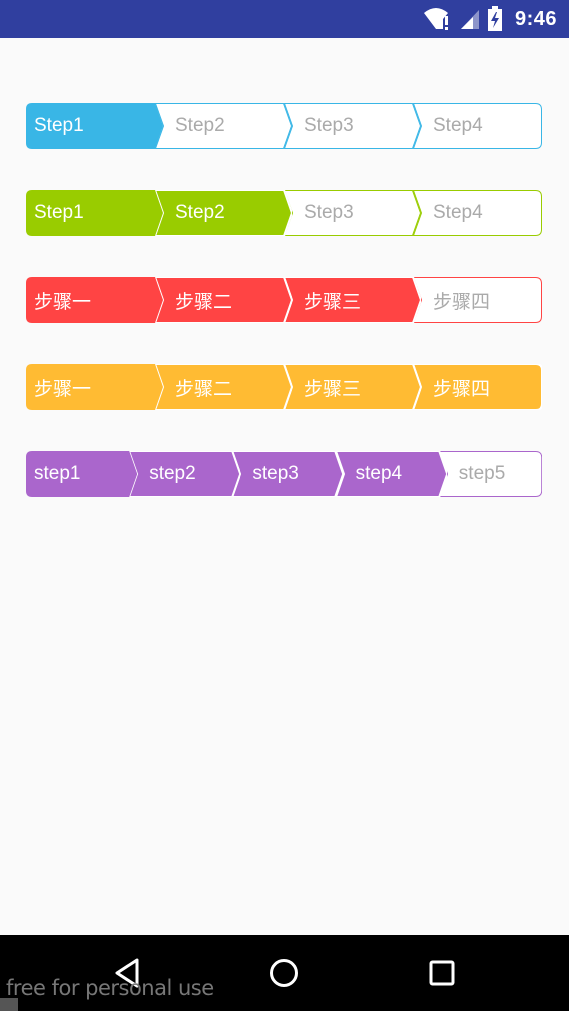  Describe the element at coordinates (470, 19) in the screenshot. I see `signal-icon` at that location.